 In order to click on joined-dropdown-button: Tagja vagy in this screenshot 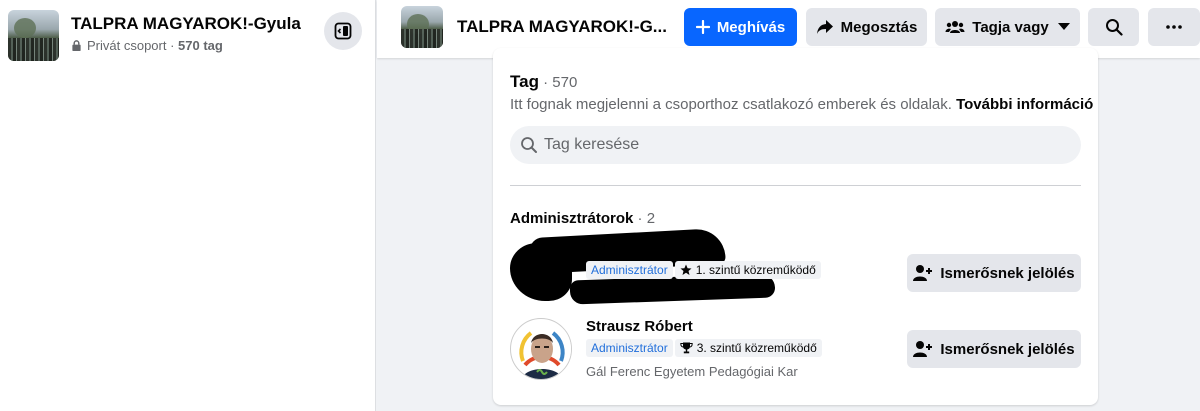, I will do `click(1007, 27)`.